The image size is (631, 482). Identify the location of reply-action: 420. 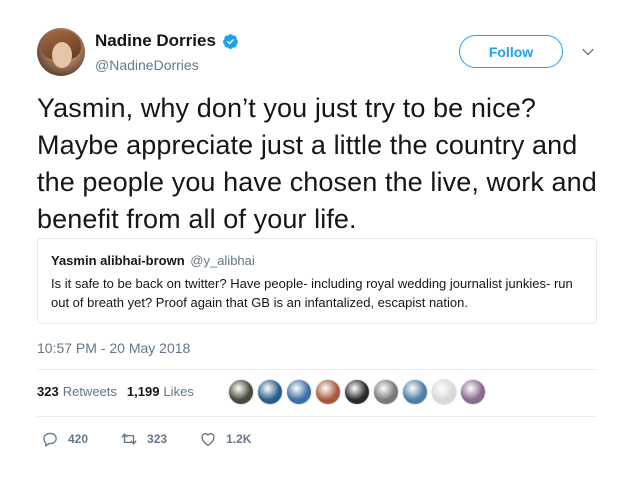
(64, 439).